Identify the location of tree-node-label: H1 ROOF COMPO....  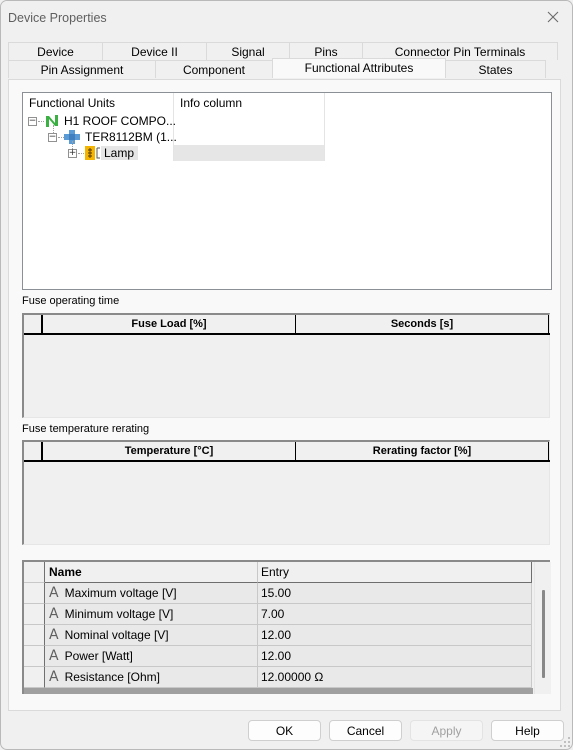
(120, 121).